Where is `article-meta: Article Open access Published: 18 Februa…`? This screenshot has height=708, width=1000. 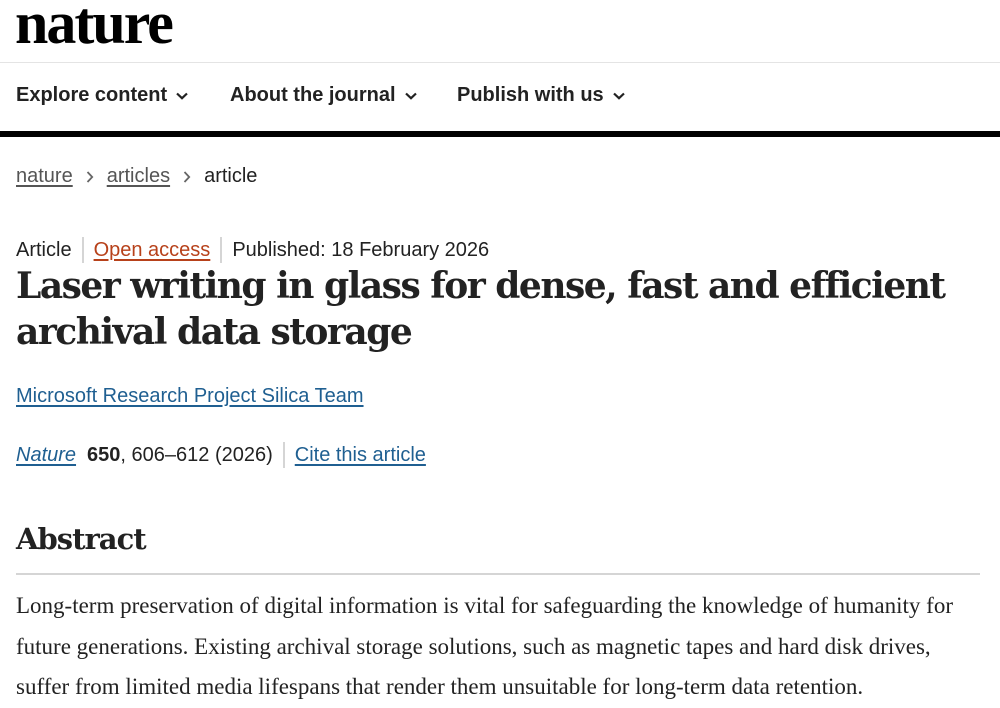 article-meta: Article Open access Published: 18 Februa… is located at coordinates (252, 250).